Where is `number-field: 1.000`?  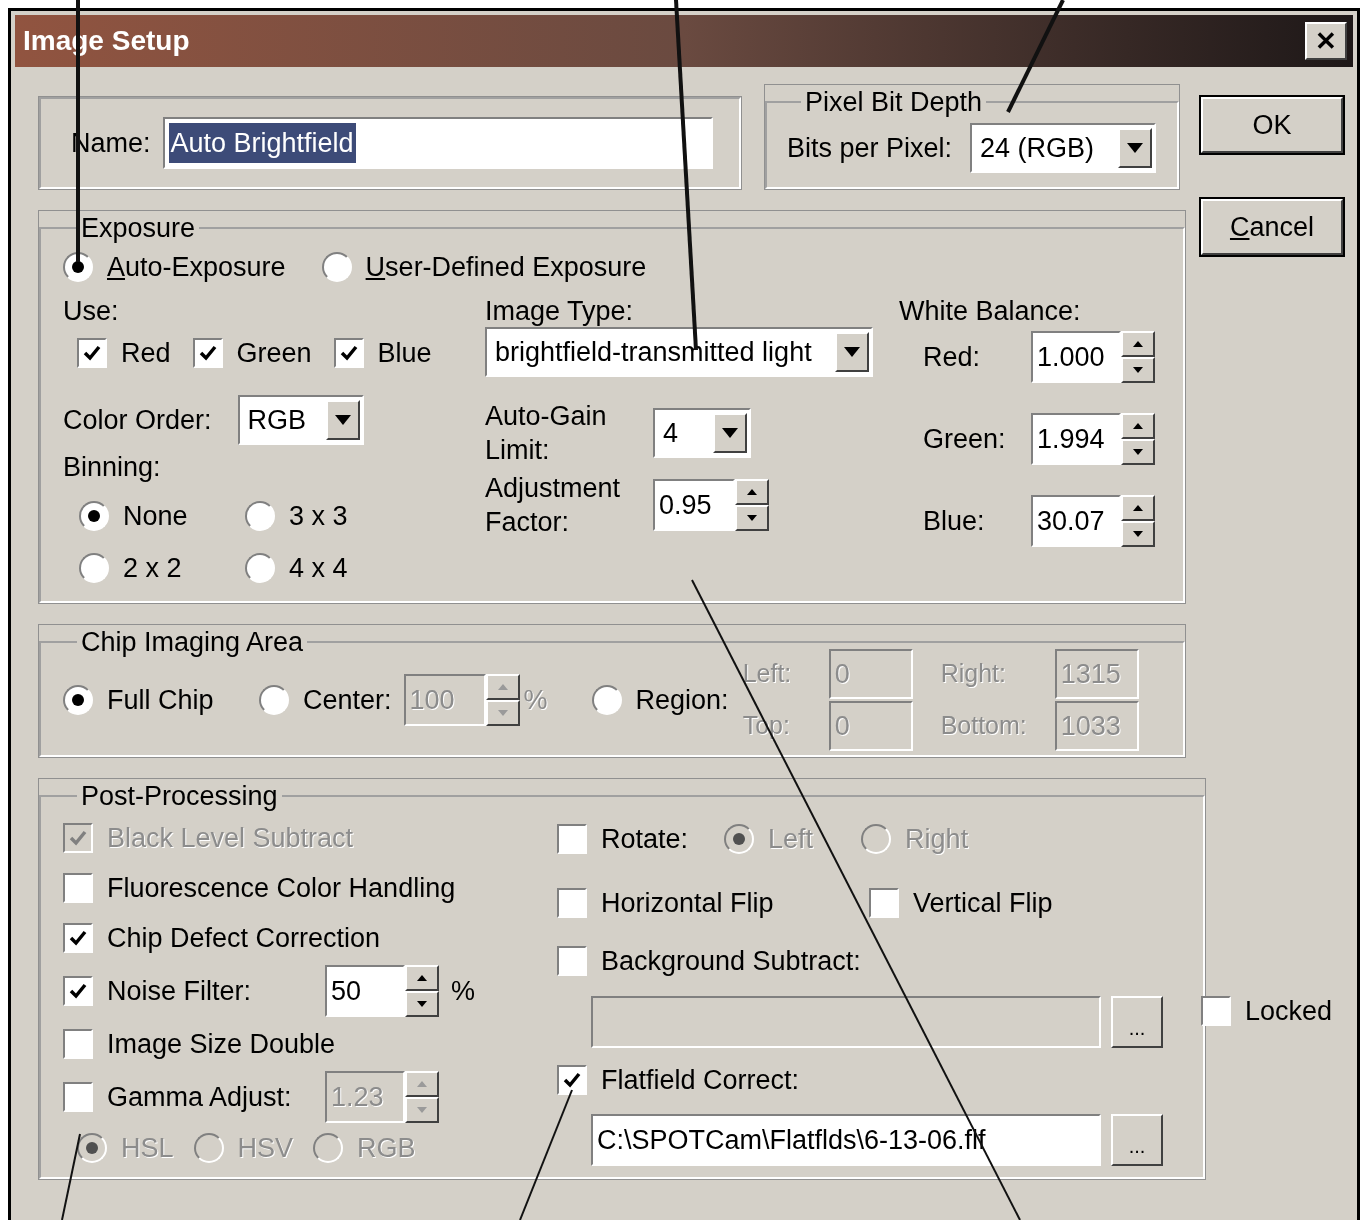
number-field: 1.000 is located at coordinates (1076, 357).